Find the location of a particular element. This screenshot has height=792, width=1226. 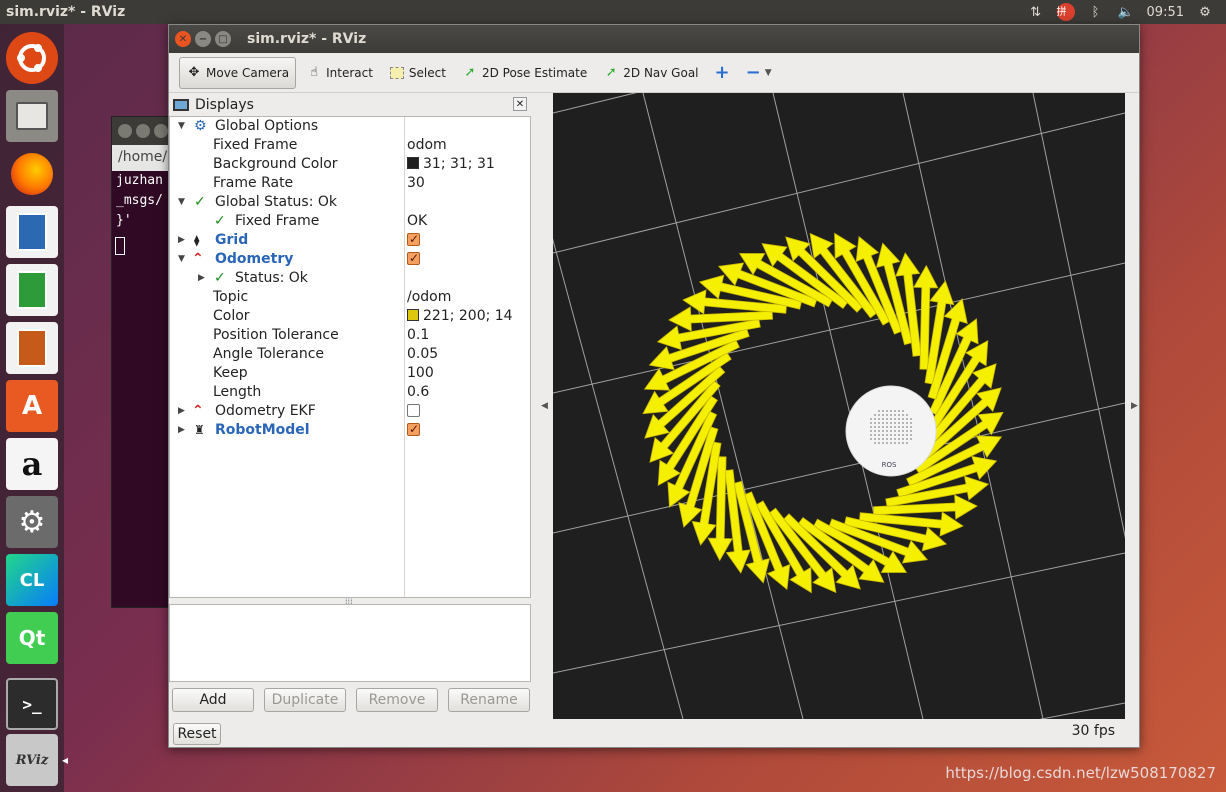

volume-icon: 🔈 is located at coordinates (1126, 12).